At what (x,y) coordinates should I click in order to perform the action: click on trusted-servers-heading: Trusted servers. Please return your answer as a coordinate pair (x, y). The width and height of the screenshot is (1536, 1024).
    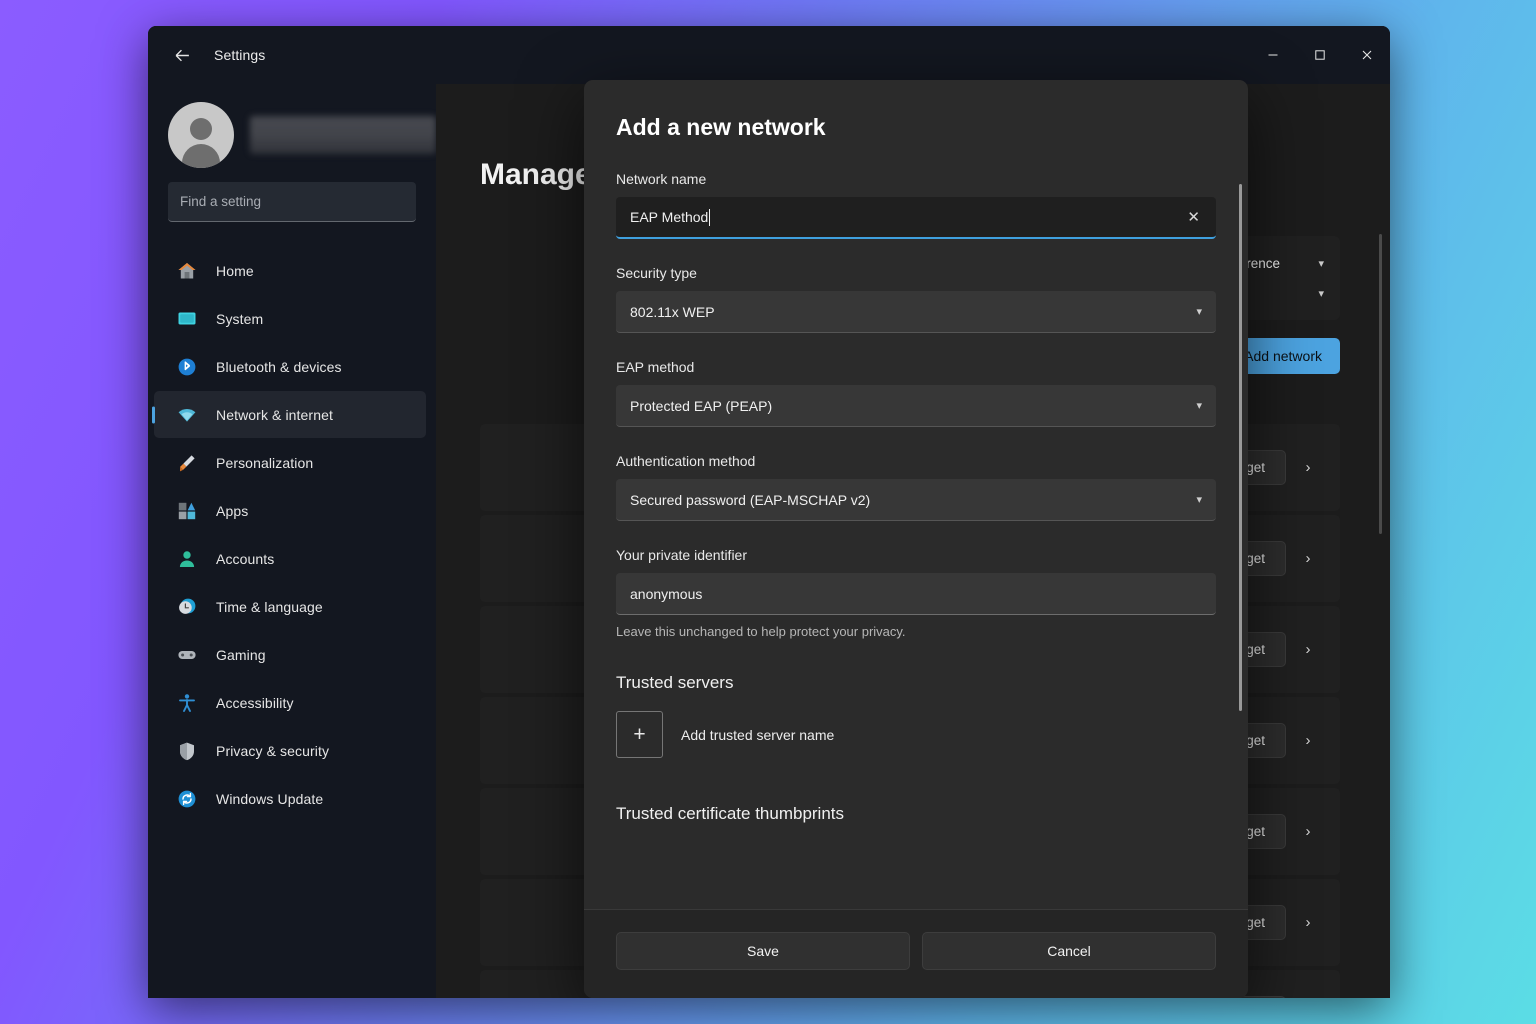
    Looking at the image, I should click on (675, 682).